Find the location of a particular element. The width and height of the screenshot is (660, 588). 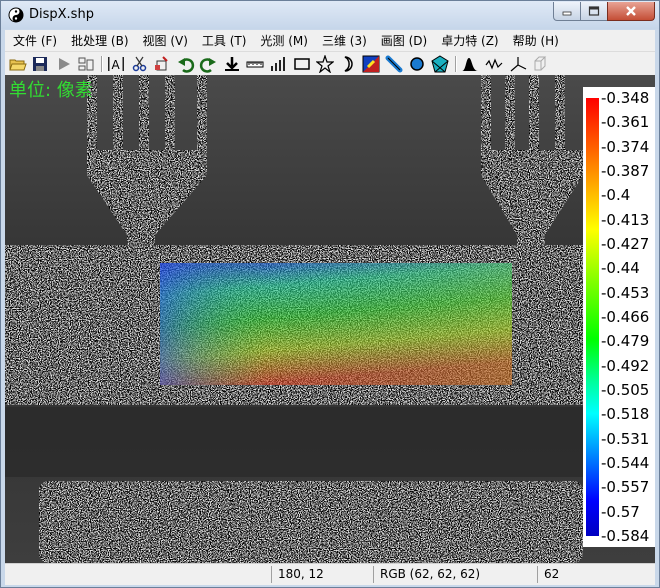

color-bar-label: -0.492 is located at coordinates (625, 366).